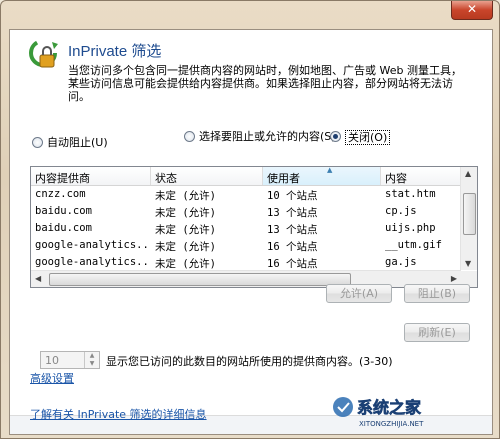 This screenshot has height=439, width=500. Describe the element at coordinates (115, 51) in the screenshot. I see `dialog-title: InPrivate 筛选` at that location.